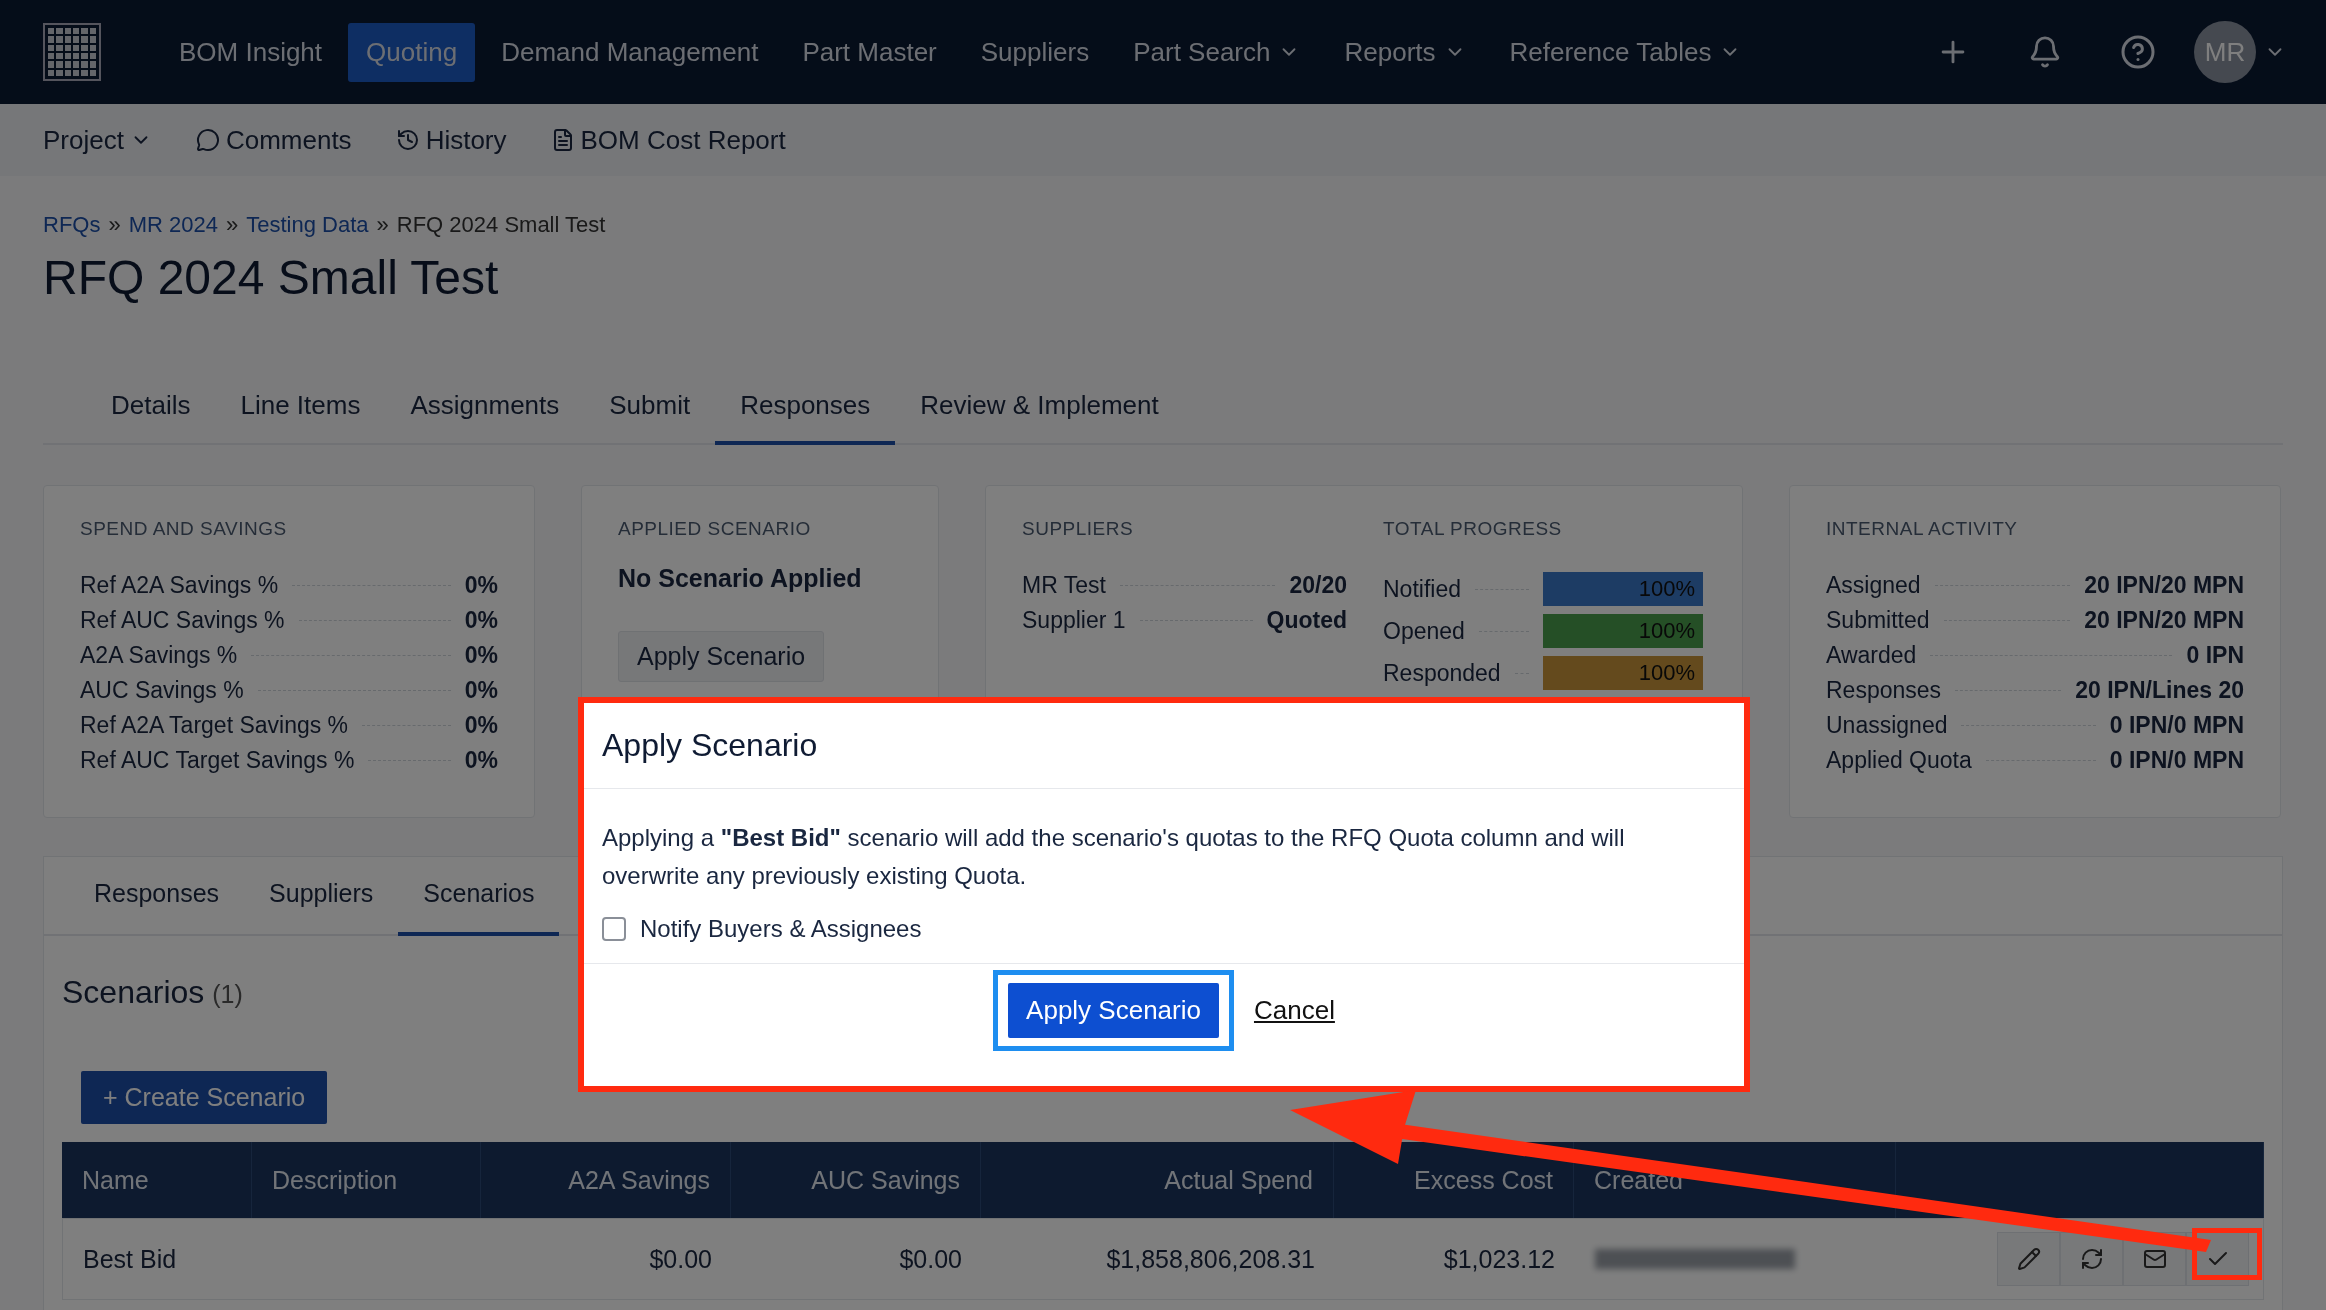 Image resolution: width=2326 pixels, height=1310 pixels. Describe the element at coordinates (207, 140) in the screenshot. I see `comment-icon` at that location.